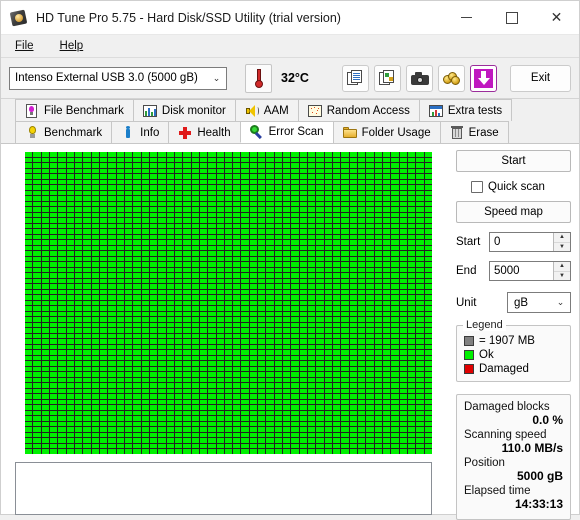 The width and height of the screenshot is (580, 520). I want to click on log-textbox, so click(223, 488).